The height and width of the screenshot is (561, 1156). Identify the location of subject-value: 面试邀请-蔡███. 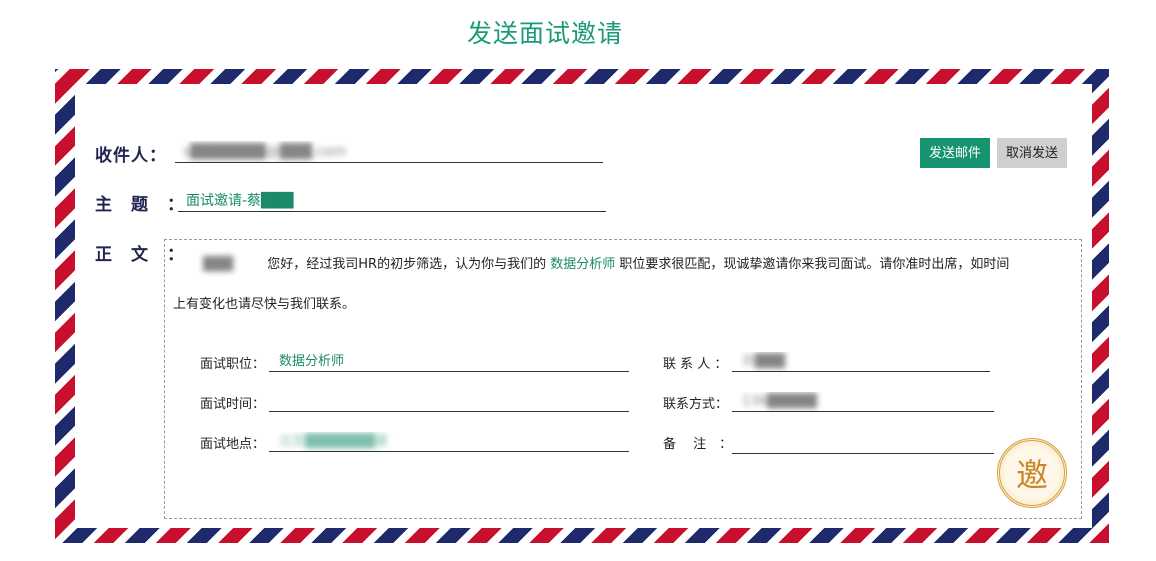
(240, 201).